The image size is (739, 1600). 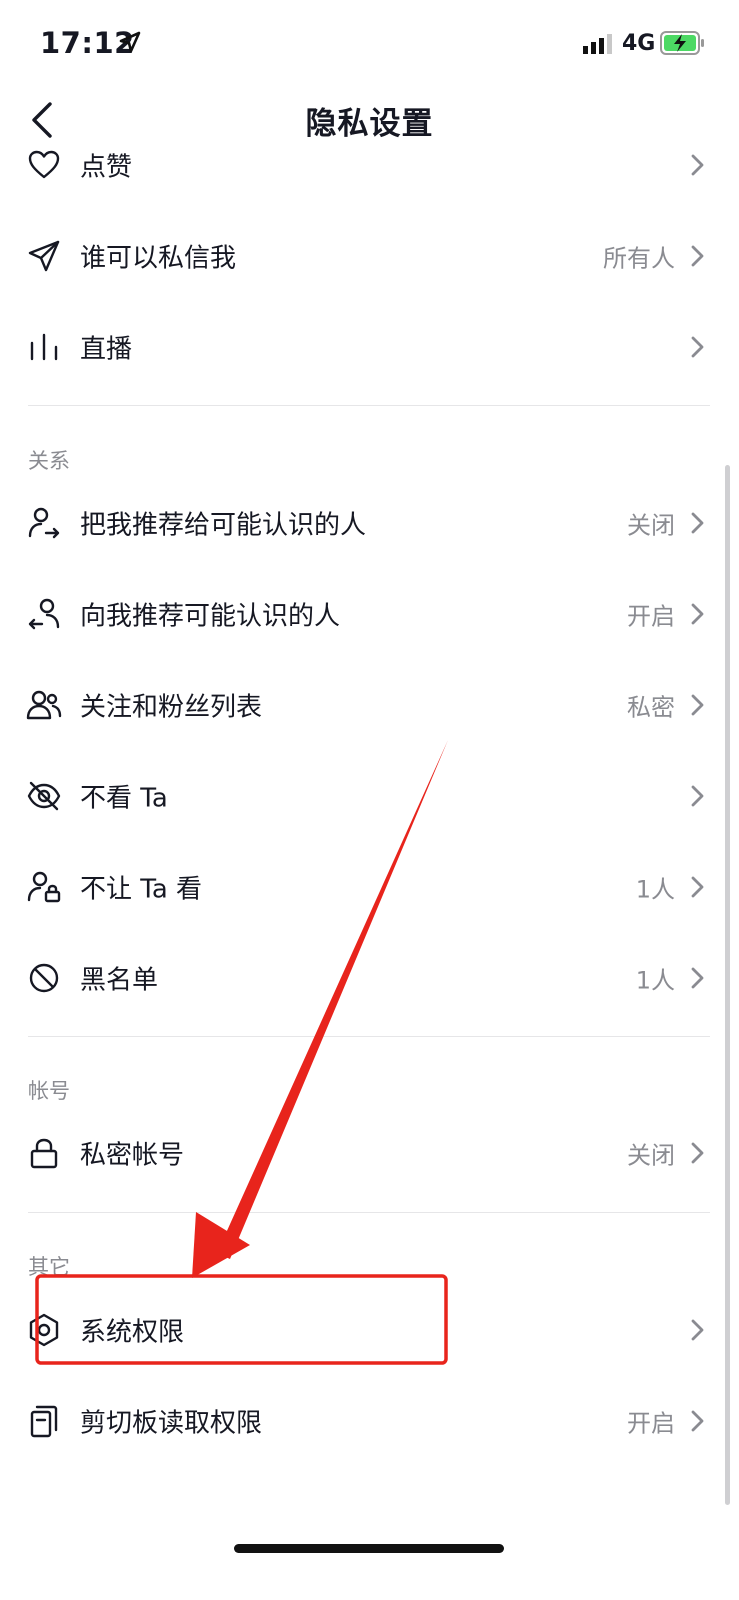 What do you see at coordinates (369, 705) in the screenshot?
I see `setting-row-follow-list: 关注和粉丝列表 私密` at bounding box center [369, 705].